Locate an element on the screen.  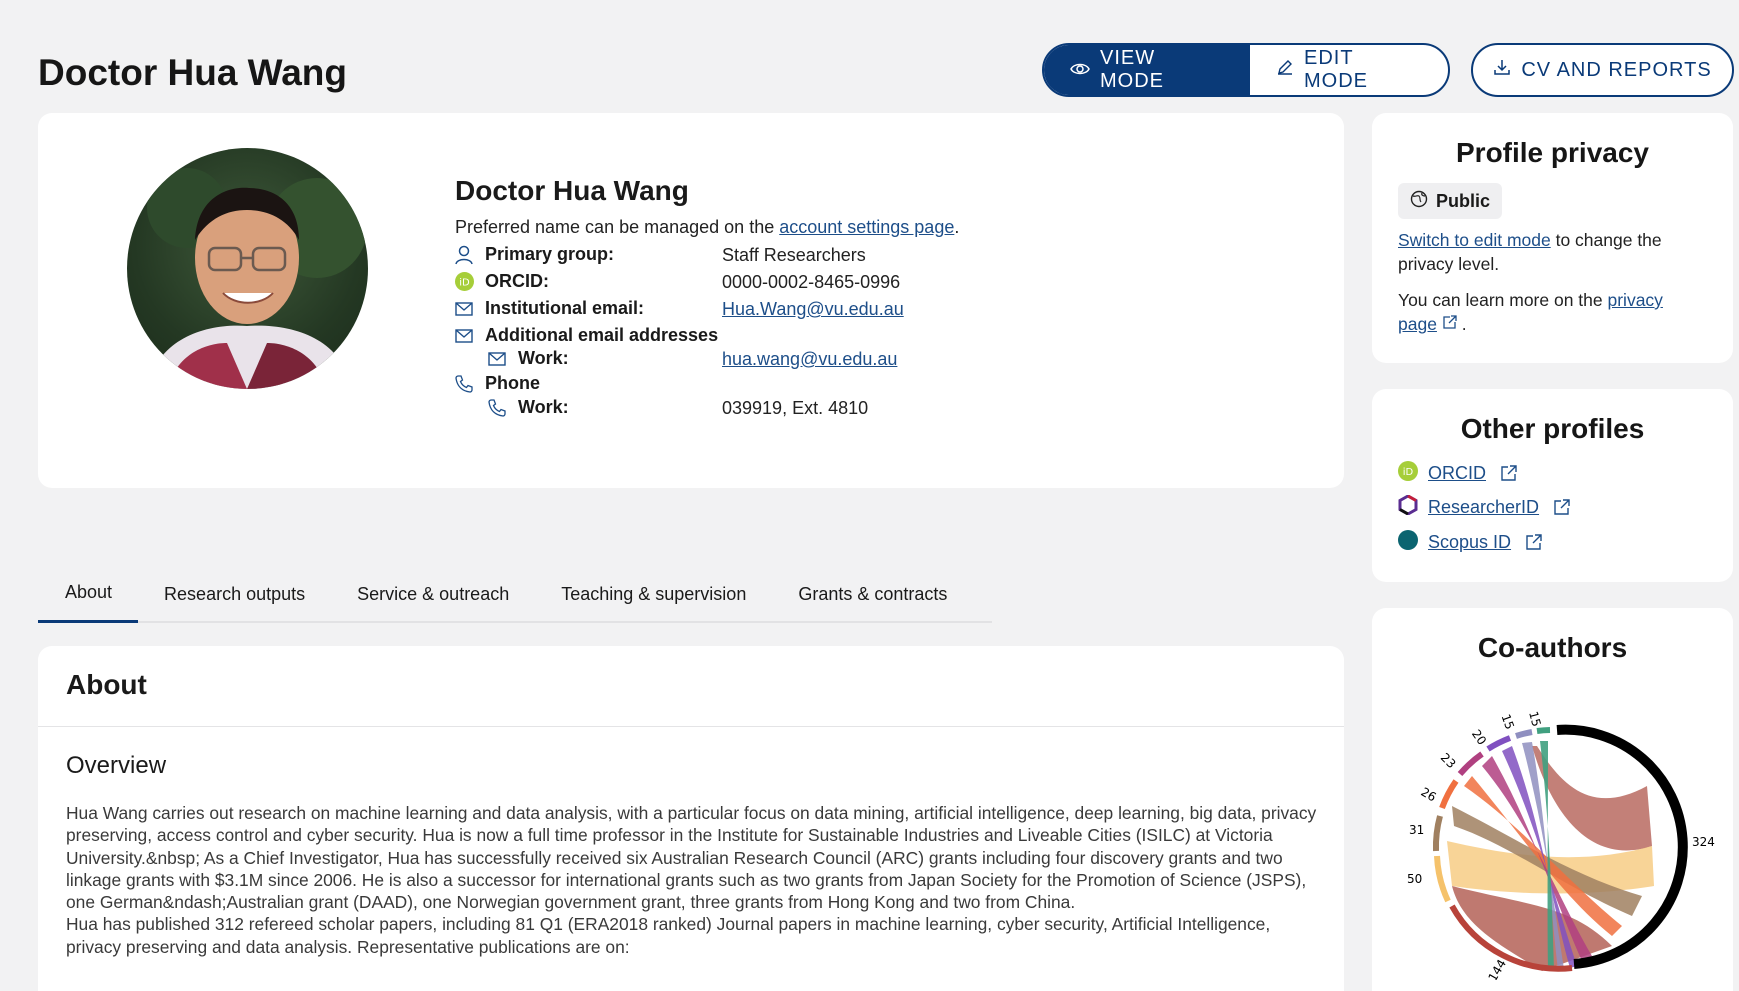
arc-15a is located at coordinates (1524, 734).